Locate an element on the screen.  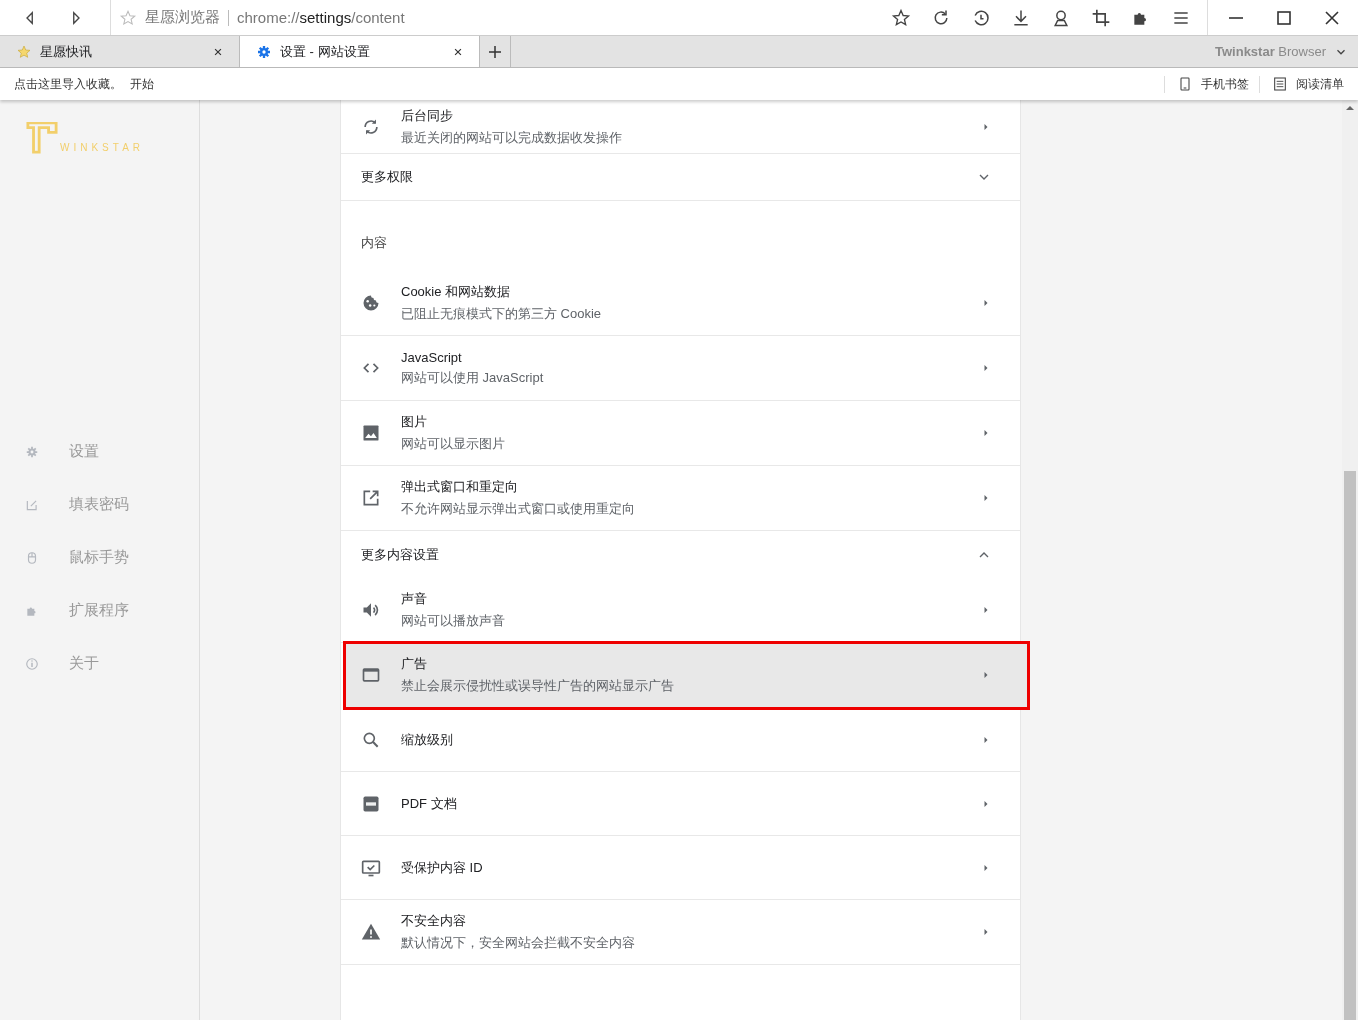
crop-button is located at coordinates (1101, 17).